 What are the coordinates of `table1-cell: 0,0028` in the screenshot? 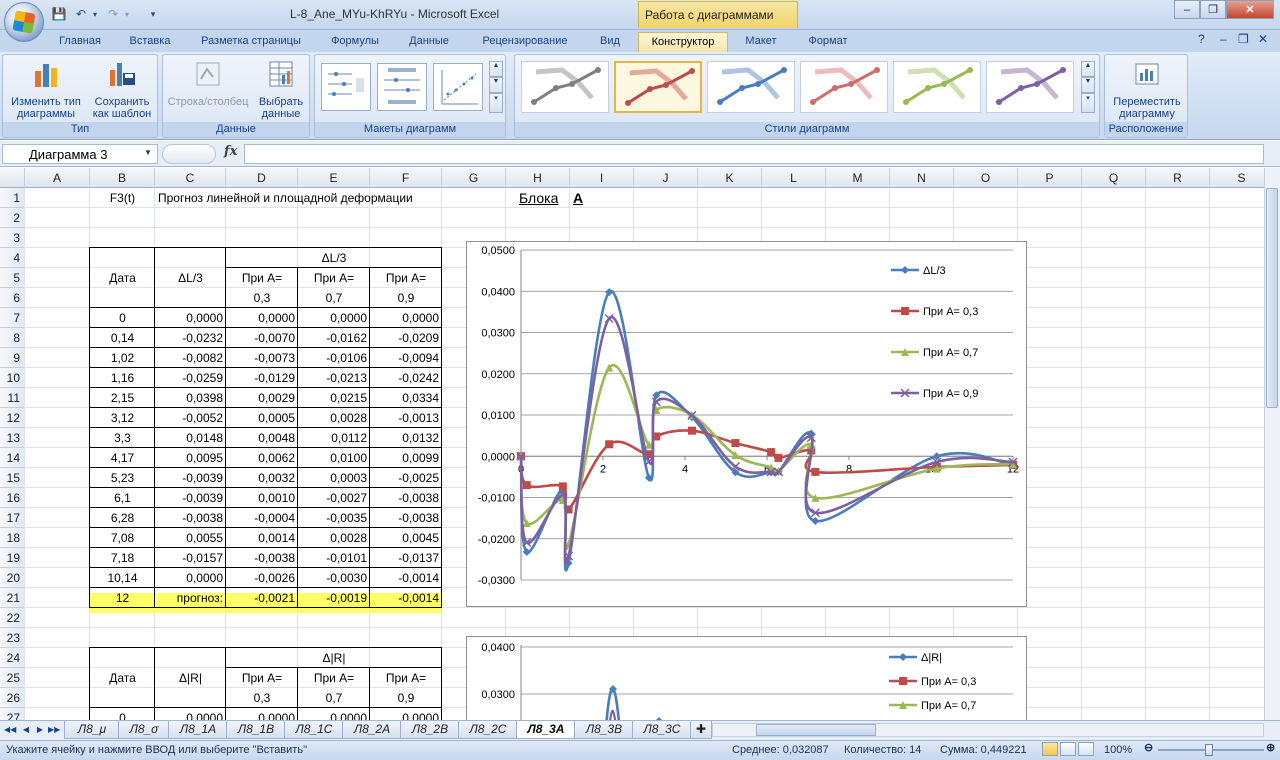 It's located at (334, 418).